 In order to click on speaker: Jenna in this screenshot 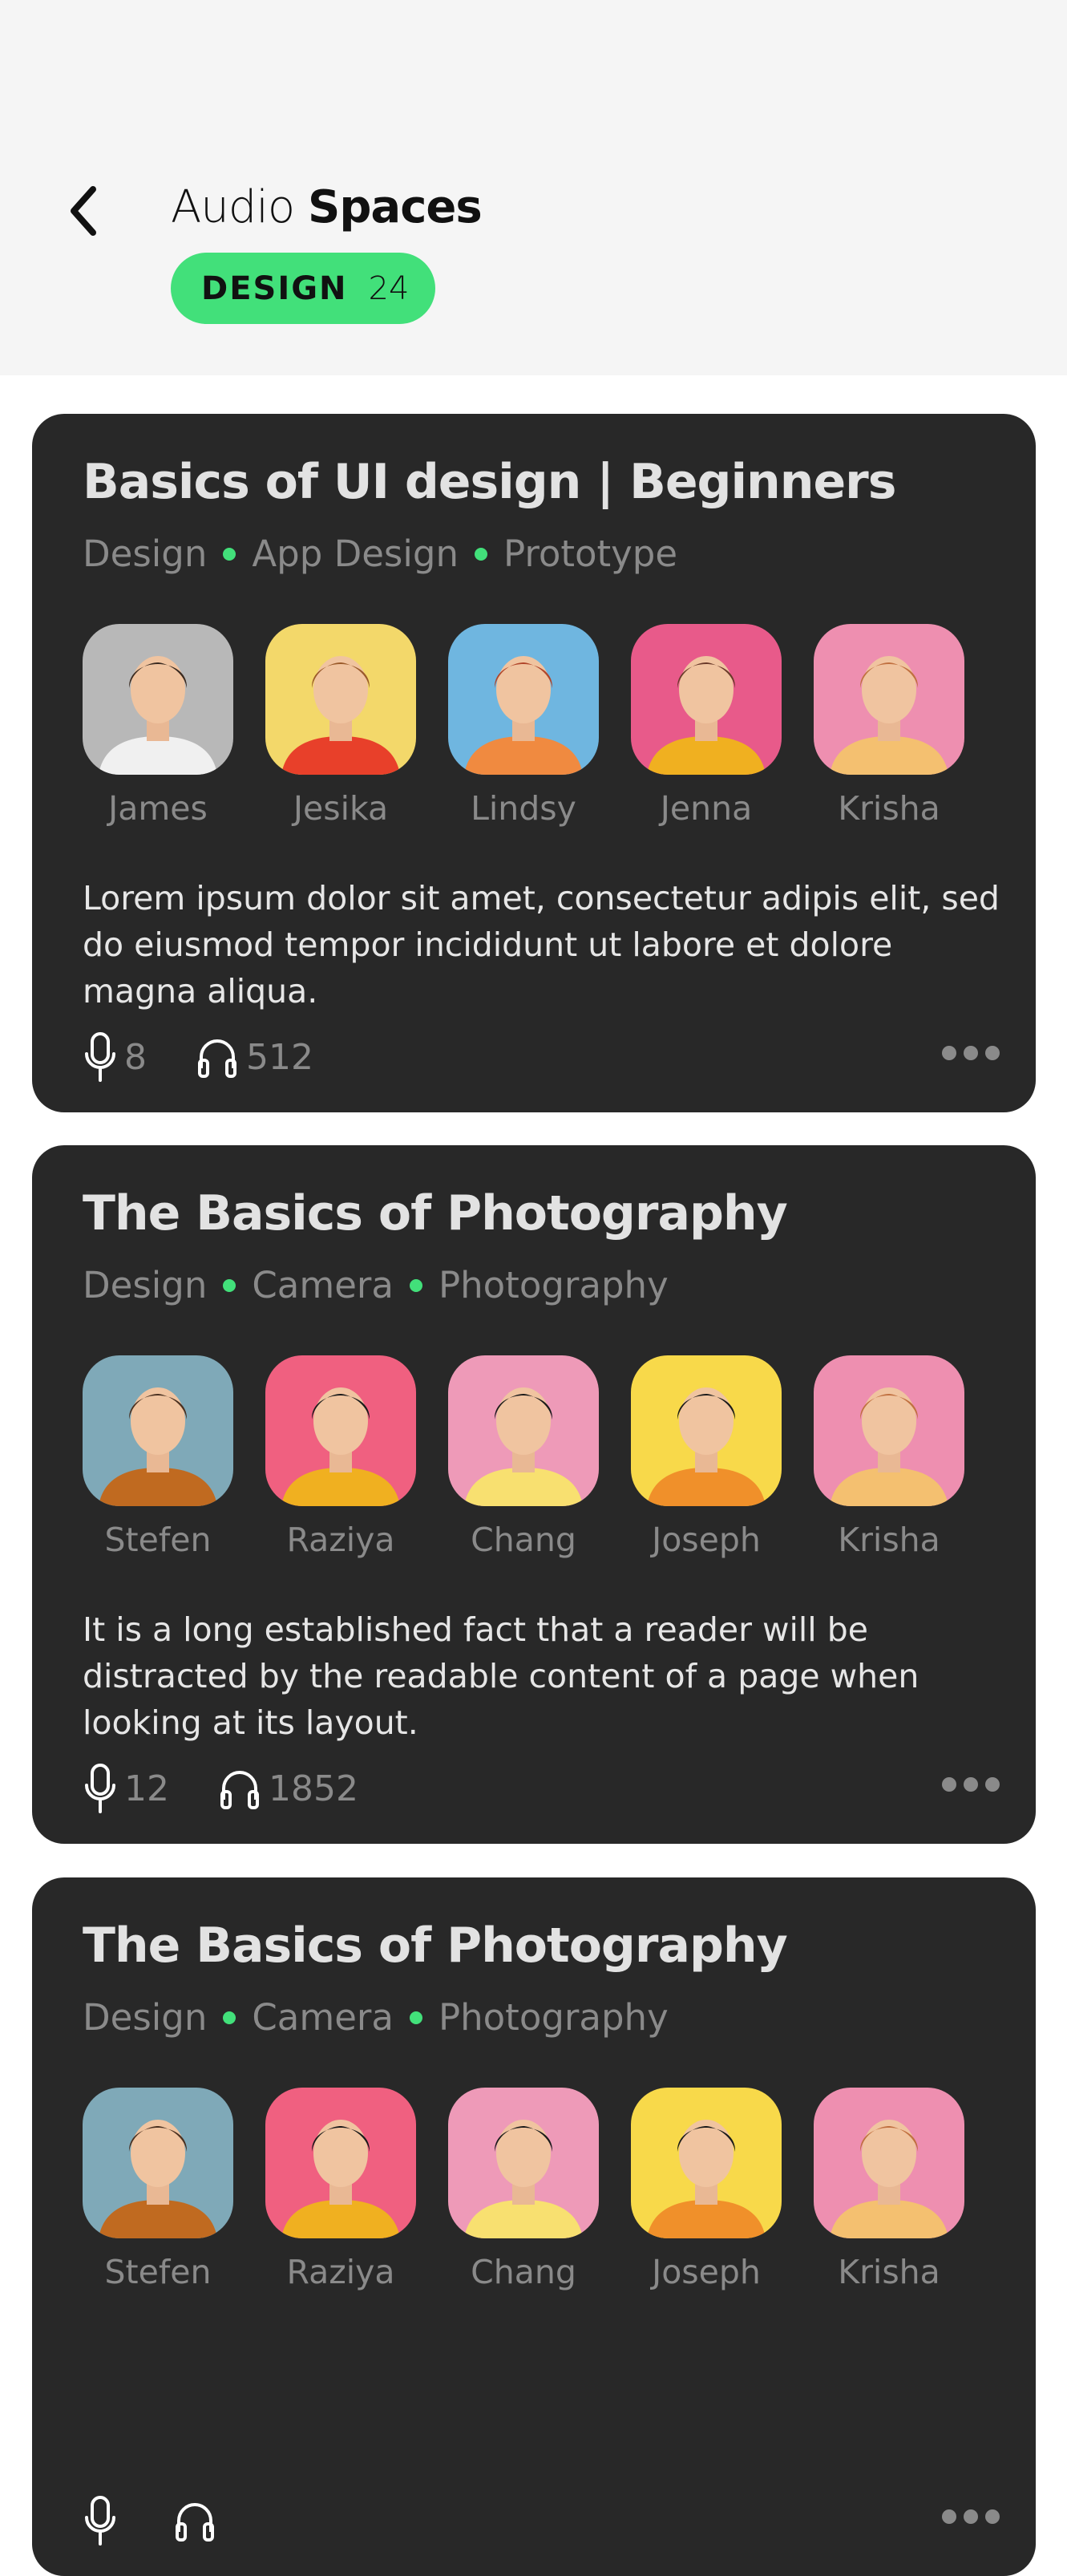, I will do `click(706, 726)`.